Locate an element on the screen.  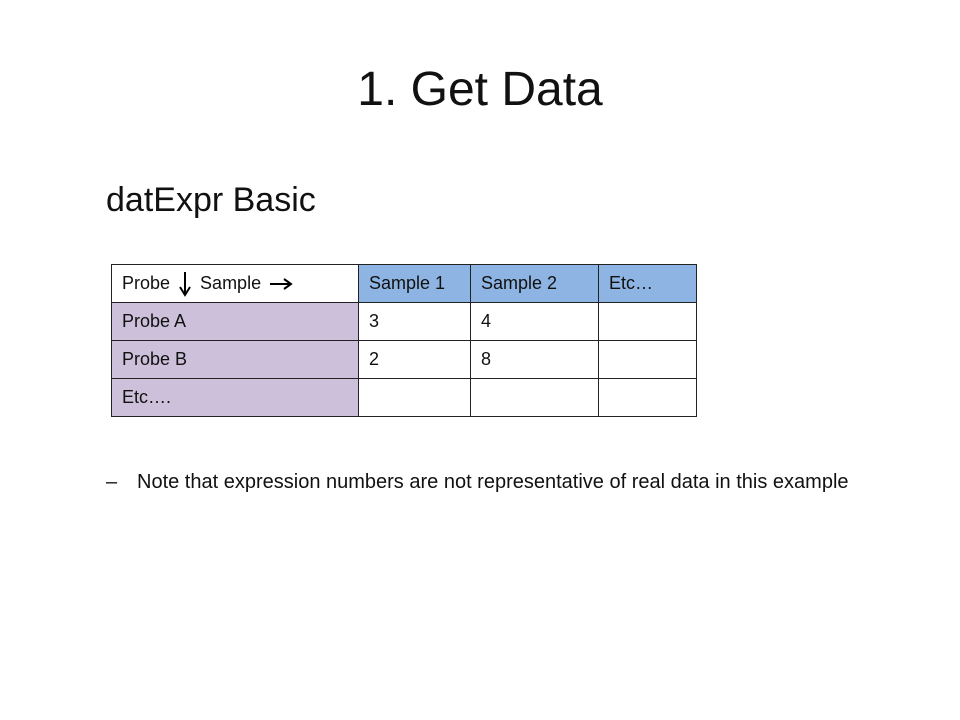
row-label-cell: Probe B is located at coordinates (235, 359).